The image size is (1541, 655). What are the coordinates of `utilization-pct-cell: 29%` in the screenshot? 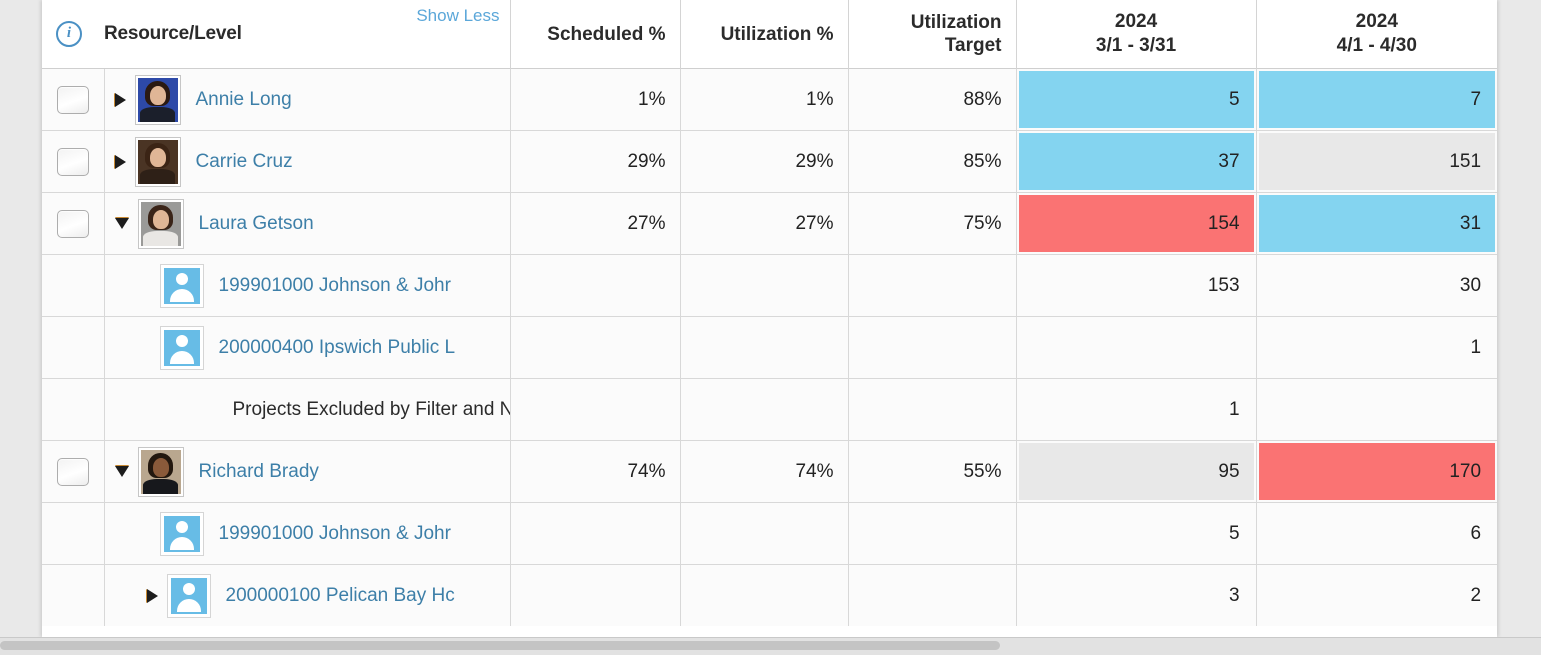 It's located at (764, 161).